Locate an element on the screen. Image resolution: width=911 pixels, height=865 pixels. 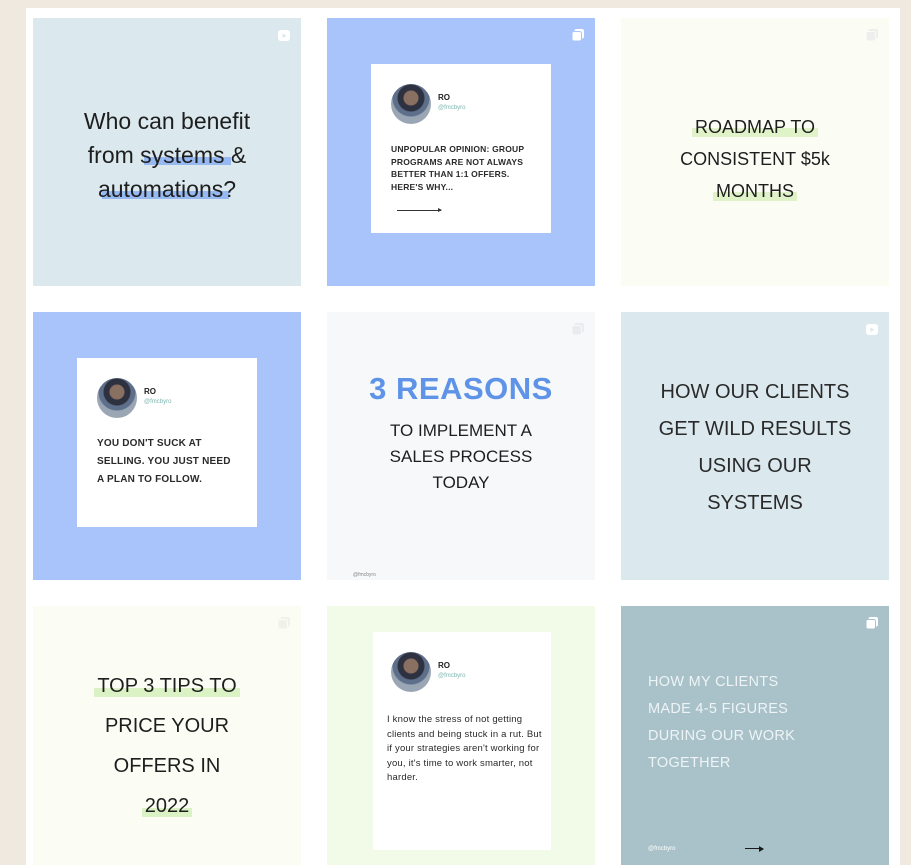
post-subtitle: TO IMPLEMENT A SALES PROCESS TODAY is located at coordinates (461, 456).